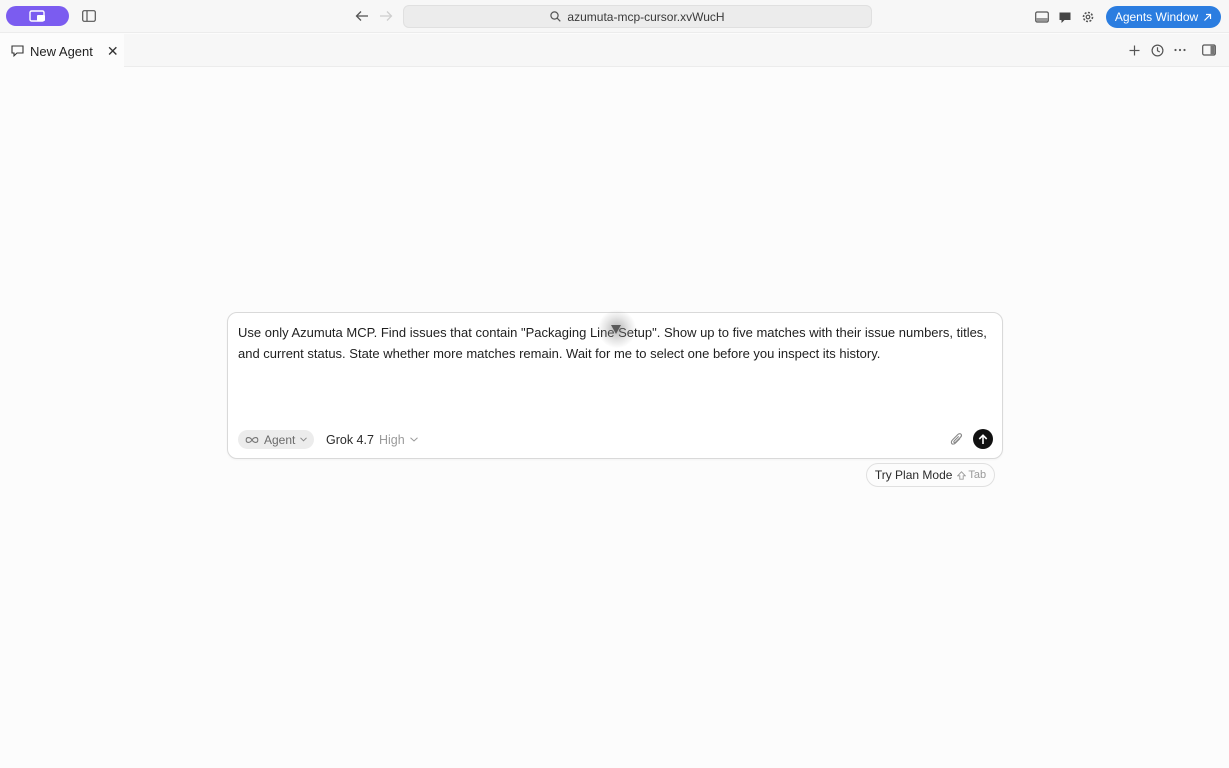 The image size is (1229, 768). What do you see at coordinates (1156, 17) in the screenshot?
I see `agents-window-label: Agents Window` at bounding box center [1156, 17].